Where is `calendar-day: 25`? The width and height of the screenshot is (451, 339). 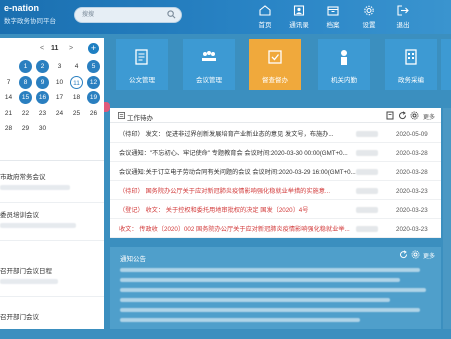
calendar-day: 25 is located at coordinates (76, 113).